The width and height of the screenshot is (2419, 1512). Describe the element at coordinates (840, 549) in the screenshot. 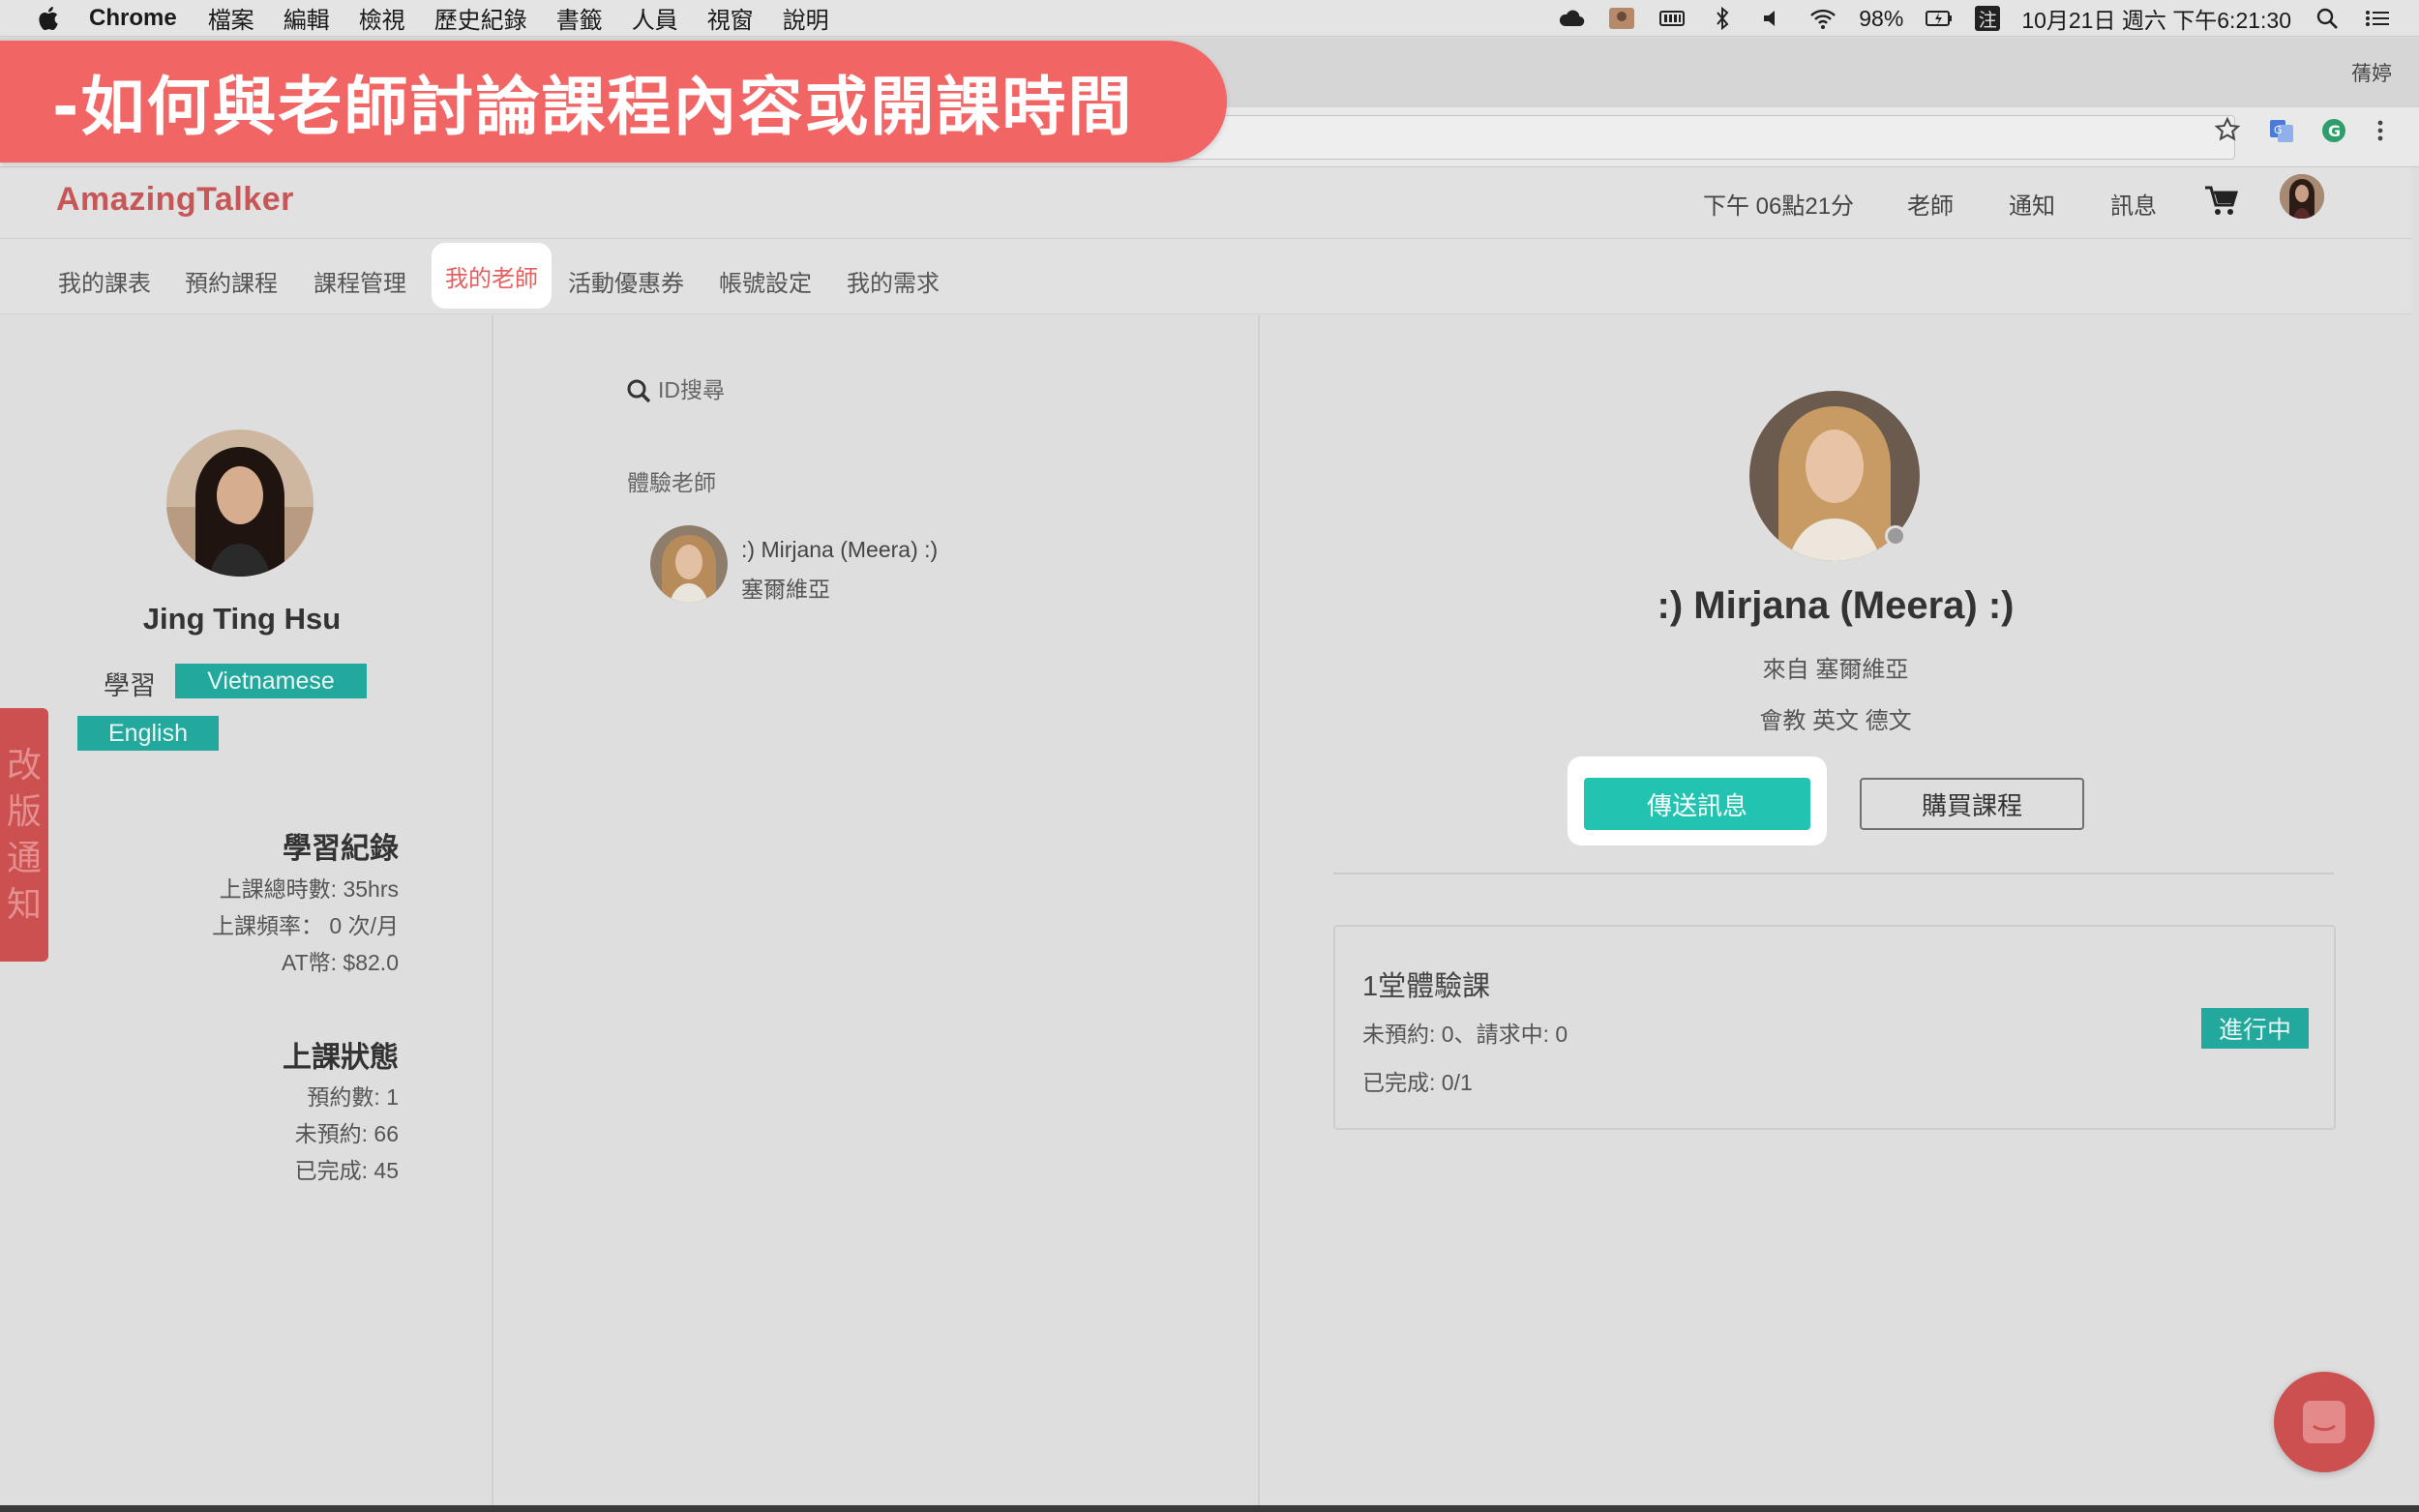

I see `teacher-list-name: :) Mirjana (Meera) :)` at that location.